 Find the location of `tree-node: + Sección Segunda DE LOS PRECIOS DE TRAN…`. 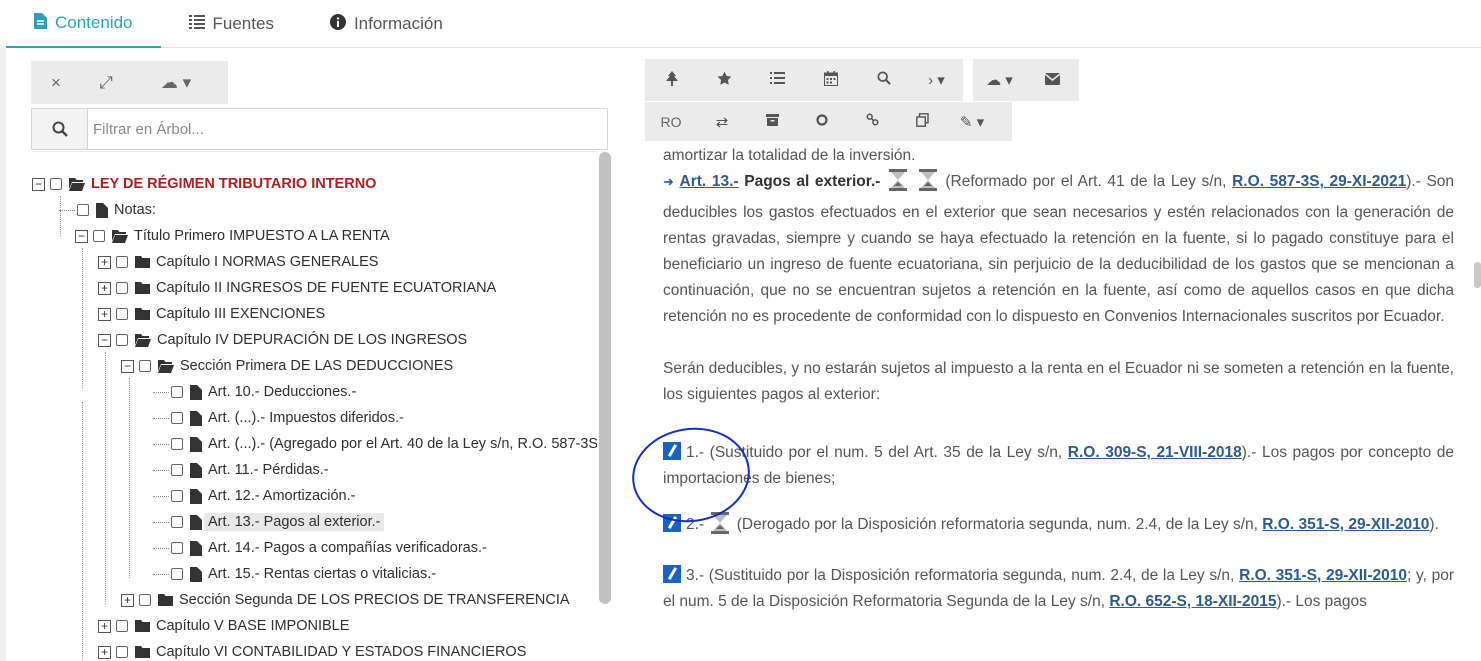

tree-node: + Sección Segunda DE LOS PRECIOS DE TRAN… is located at coordinates (345, 600).